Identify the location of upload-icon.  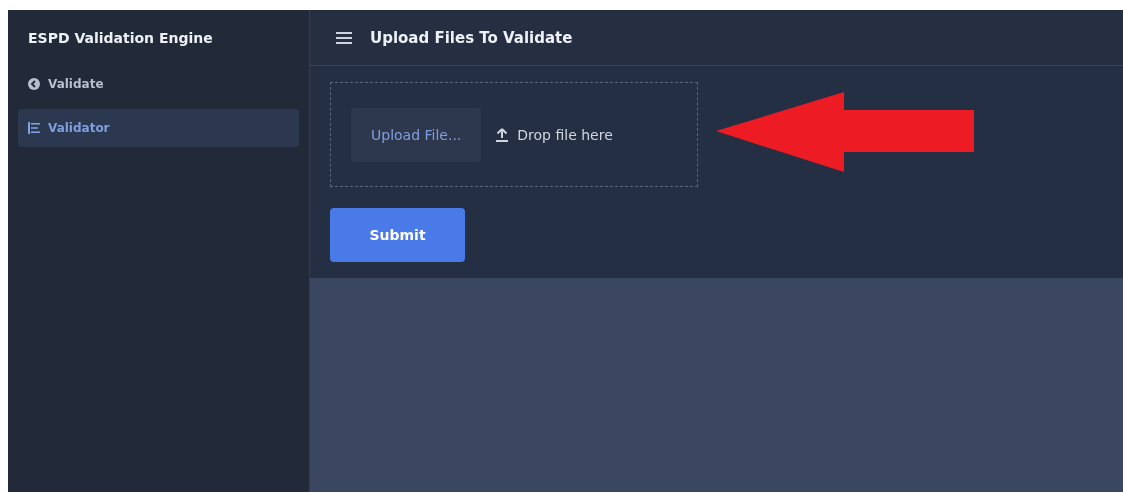
(502, 134).